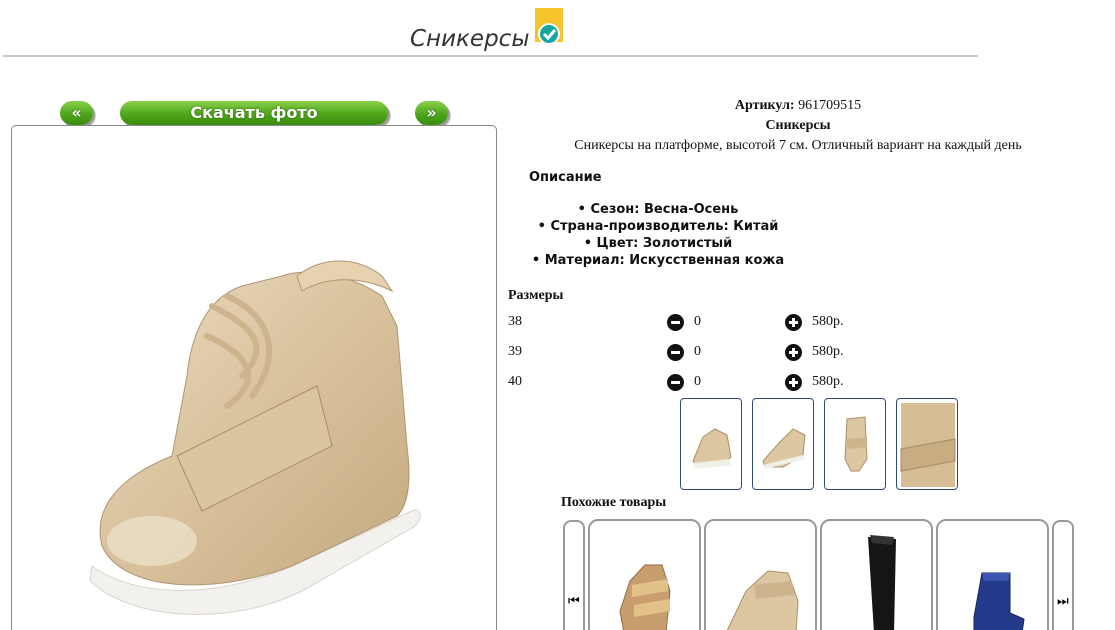 This screenshot has height=630, width=1115. Describe the element at coordinates (574, 601) in the screenshot. I see `skip-back-icon: ⏮` at that location.